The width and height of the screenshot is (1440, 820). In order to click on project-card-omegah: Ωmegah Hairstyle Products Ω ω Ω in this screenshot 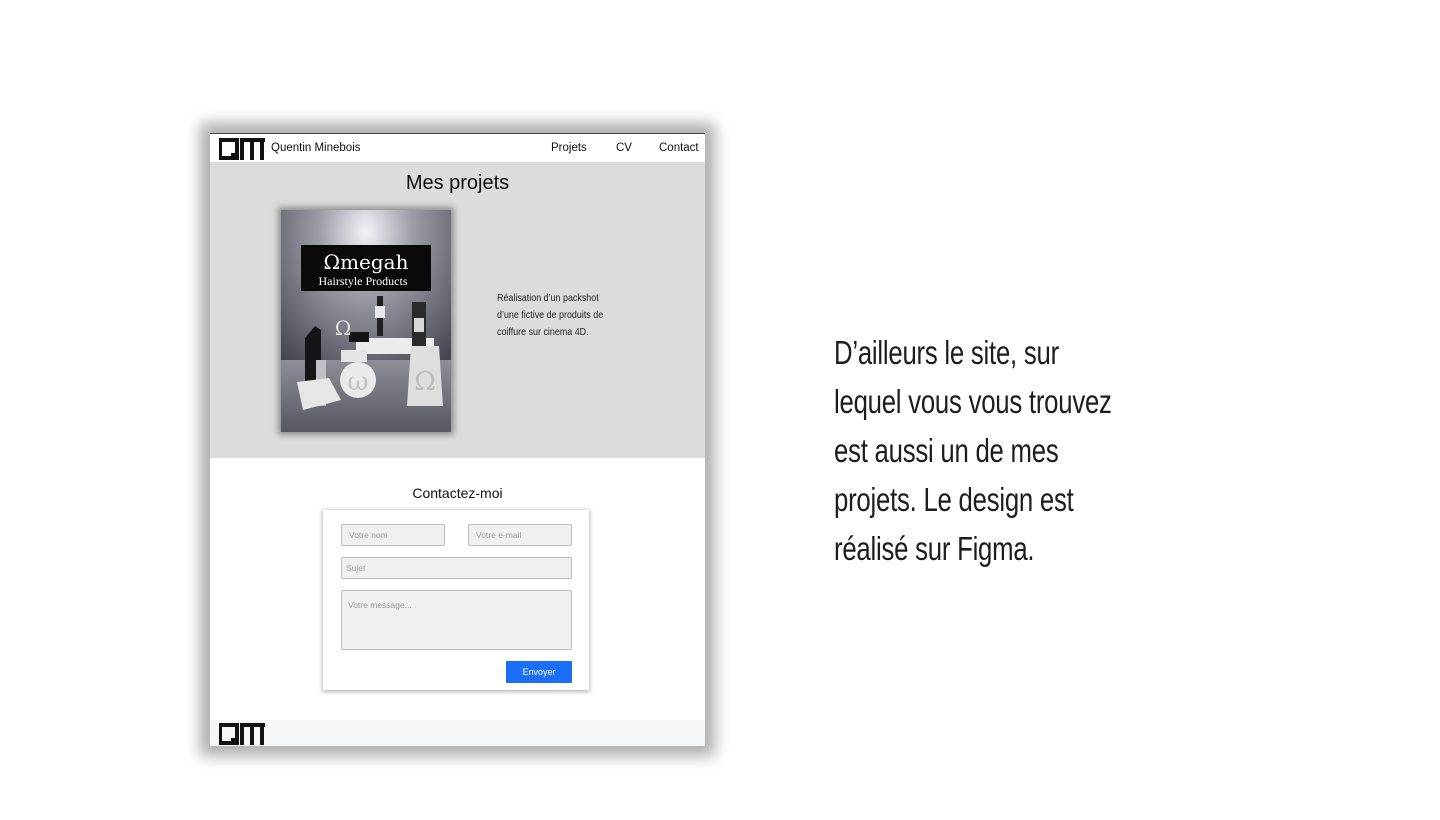, I will do `click(366, 321)`.